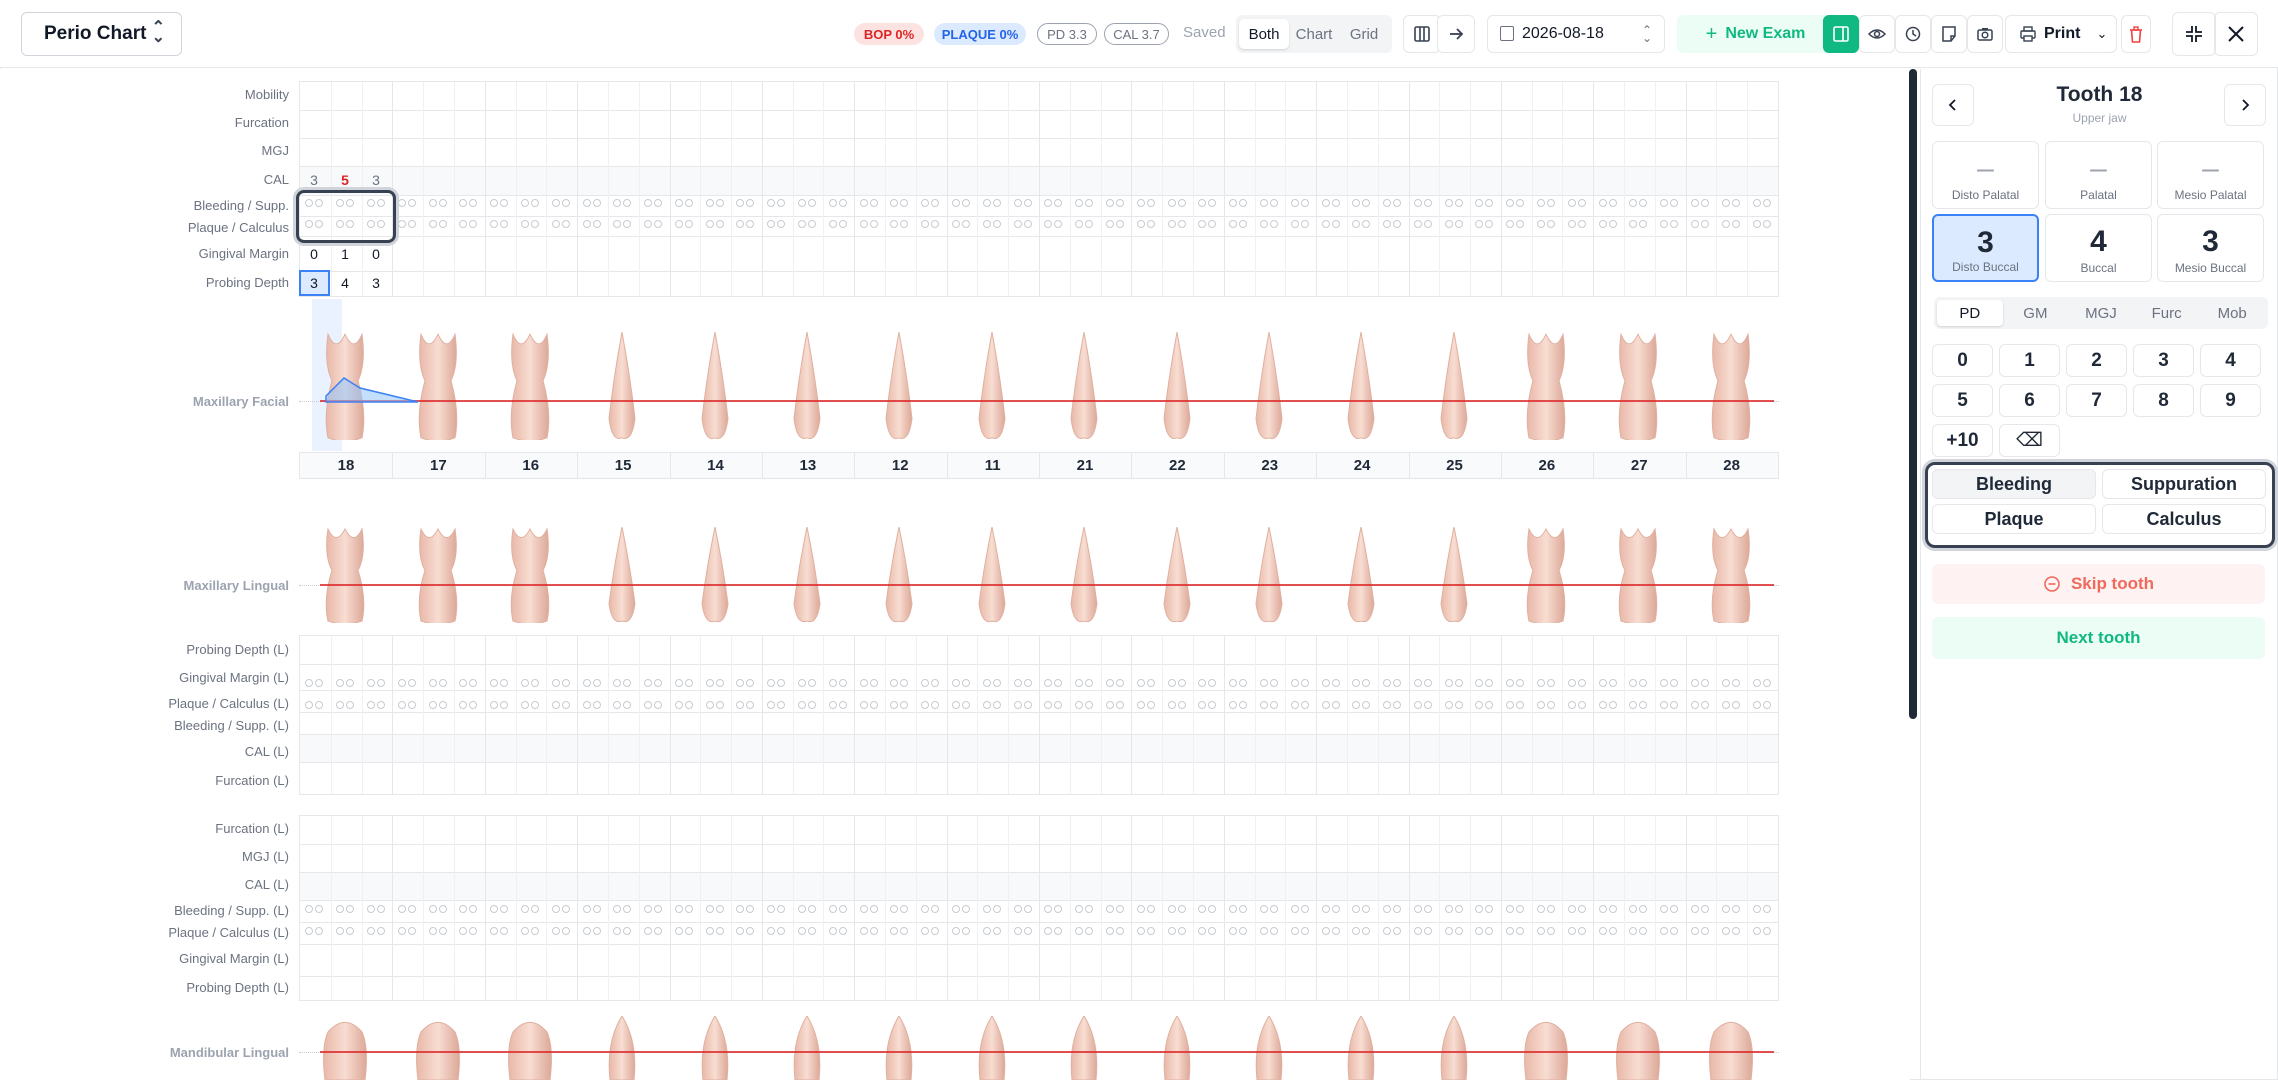 The image size is (2278, 1085). What do you see at coordinates (1364, 34) in the screenshot?
I see `view-grid-tab: Grid` at bounding box center [1364, 34].